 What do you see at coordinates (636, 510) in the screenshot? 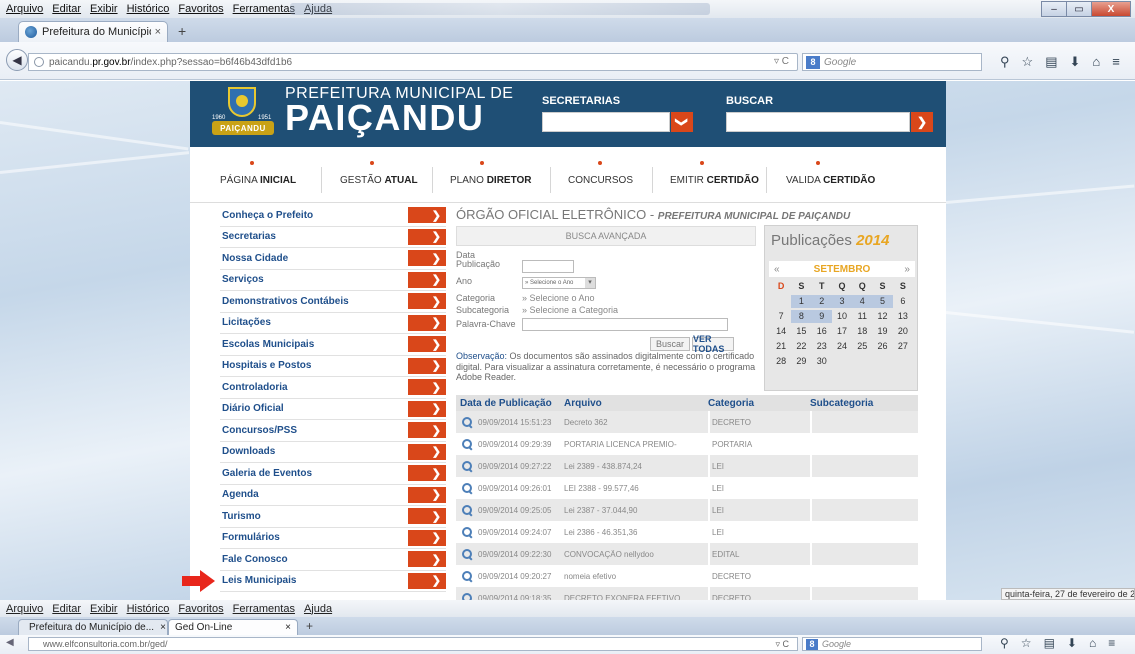
I see `cell-file: Lei 2387 - 37.044,90` at bounding box center [636, 510].